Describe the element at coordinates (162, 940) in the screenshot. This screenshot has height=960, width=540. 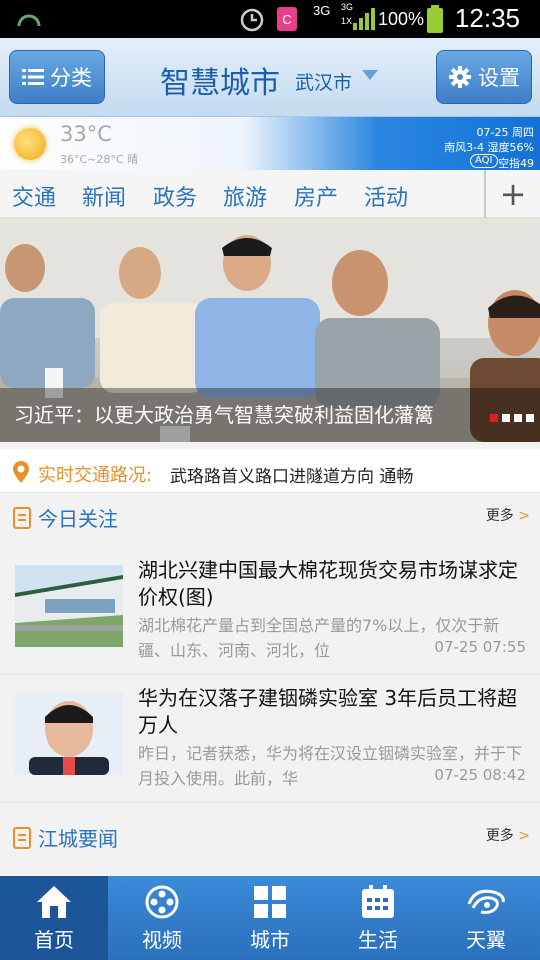
I see `nav-video-label: 视频` at that location.